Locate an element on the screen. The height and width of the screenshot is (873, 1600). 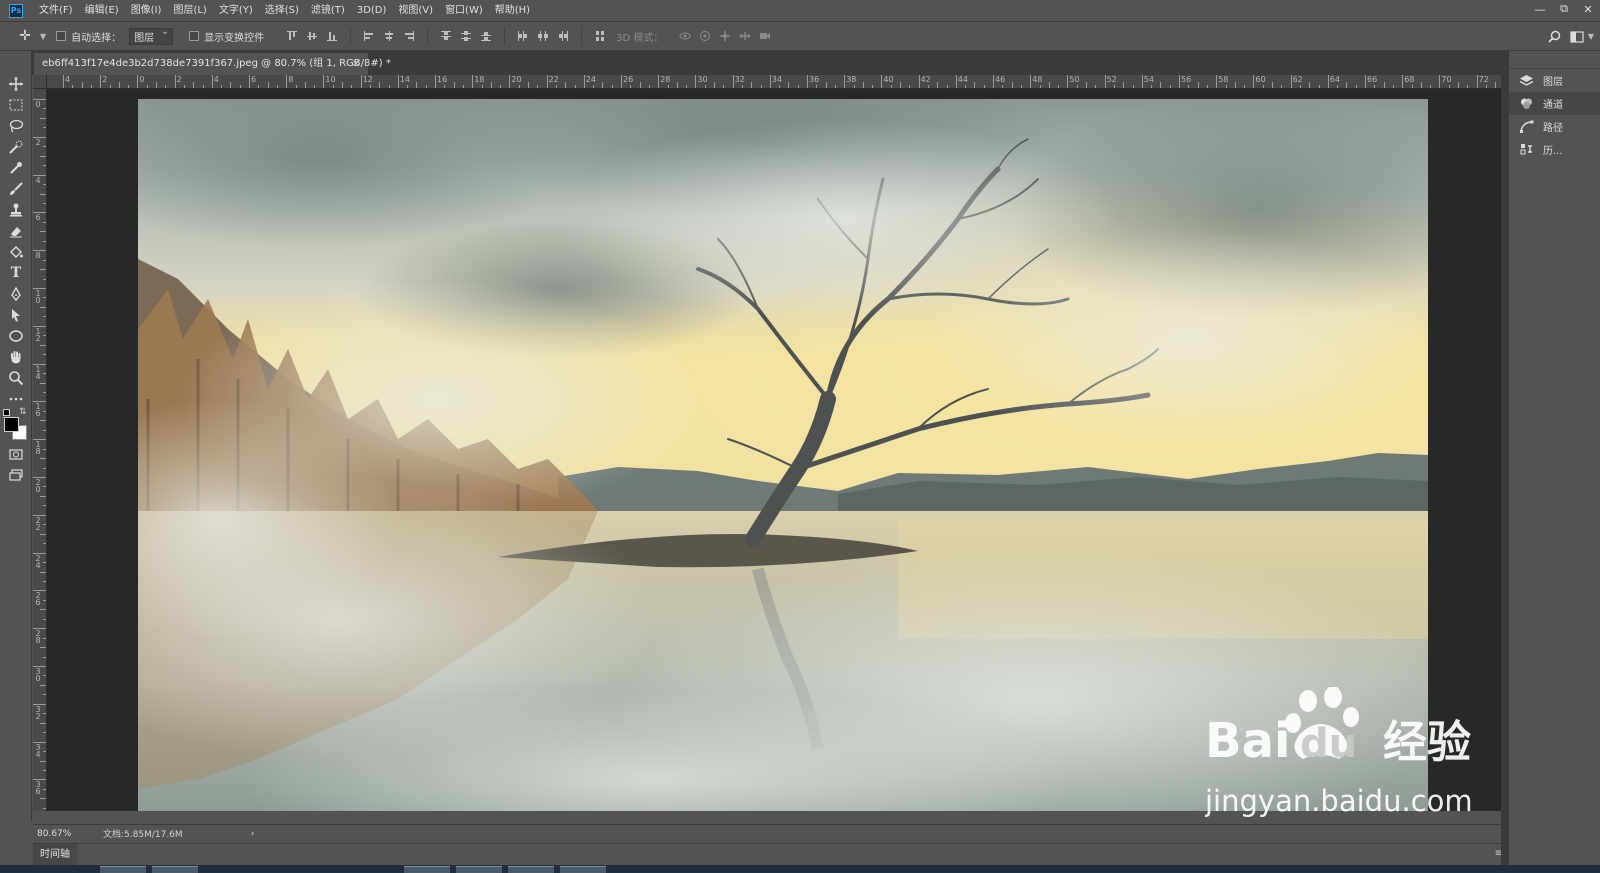
ruler-label: 64 is located at coordinates (1334, 79).